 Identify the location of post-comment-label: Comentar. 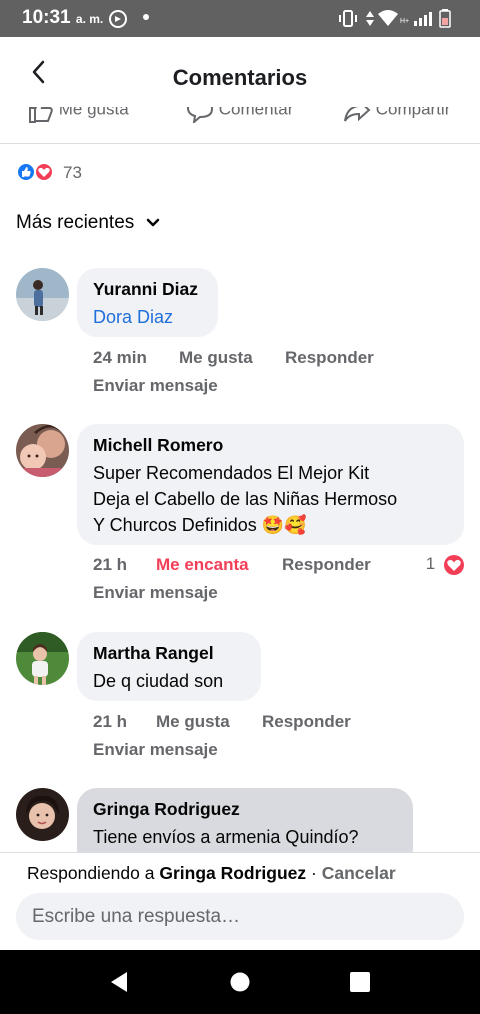
(256, 113).